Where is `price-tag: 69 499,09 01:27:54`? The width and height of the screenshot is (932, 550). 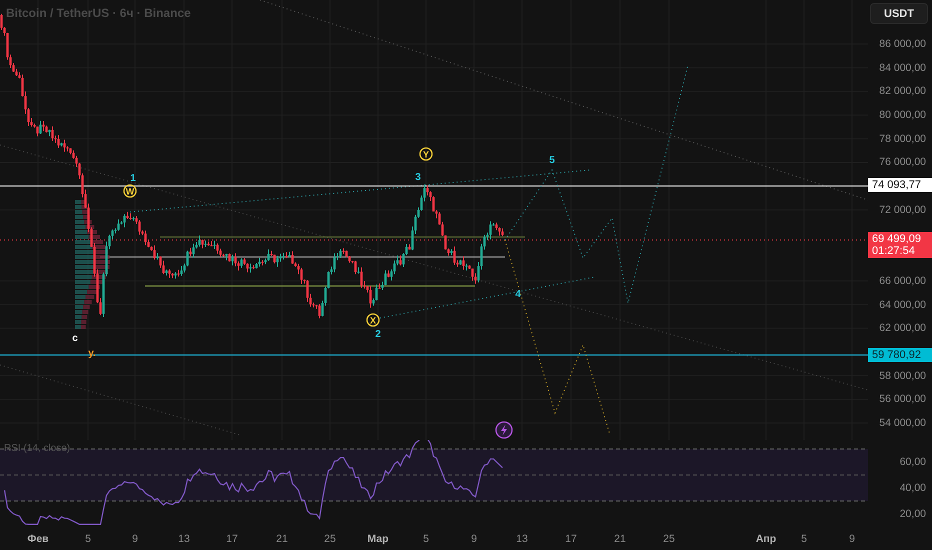
price-tag: 69 499,09 01:27:54 is located at coordinates (900, 245).